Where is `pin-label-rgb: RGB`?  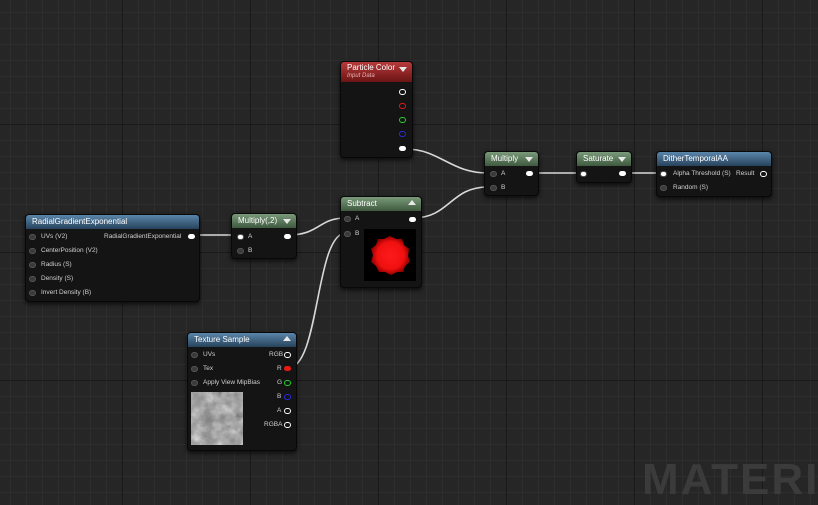
pin-label-rgb: RGB is located at coordinates (276, 354).